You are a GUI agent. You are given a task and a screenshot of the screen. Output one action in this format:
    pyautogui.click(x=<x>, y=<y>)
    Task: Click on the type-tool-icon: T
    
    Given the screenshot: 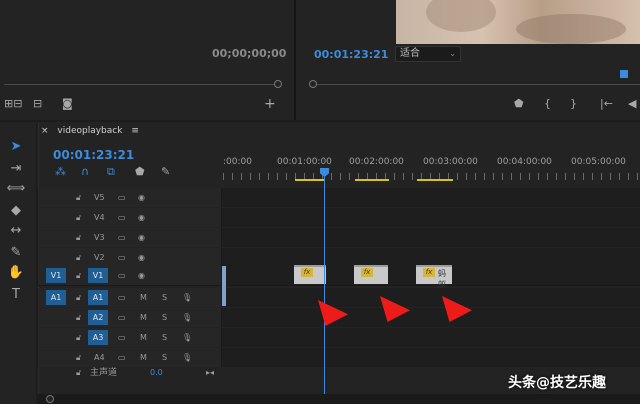 What is the action you would take?
    pyautogui.click(x=16, y=295)
    